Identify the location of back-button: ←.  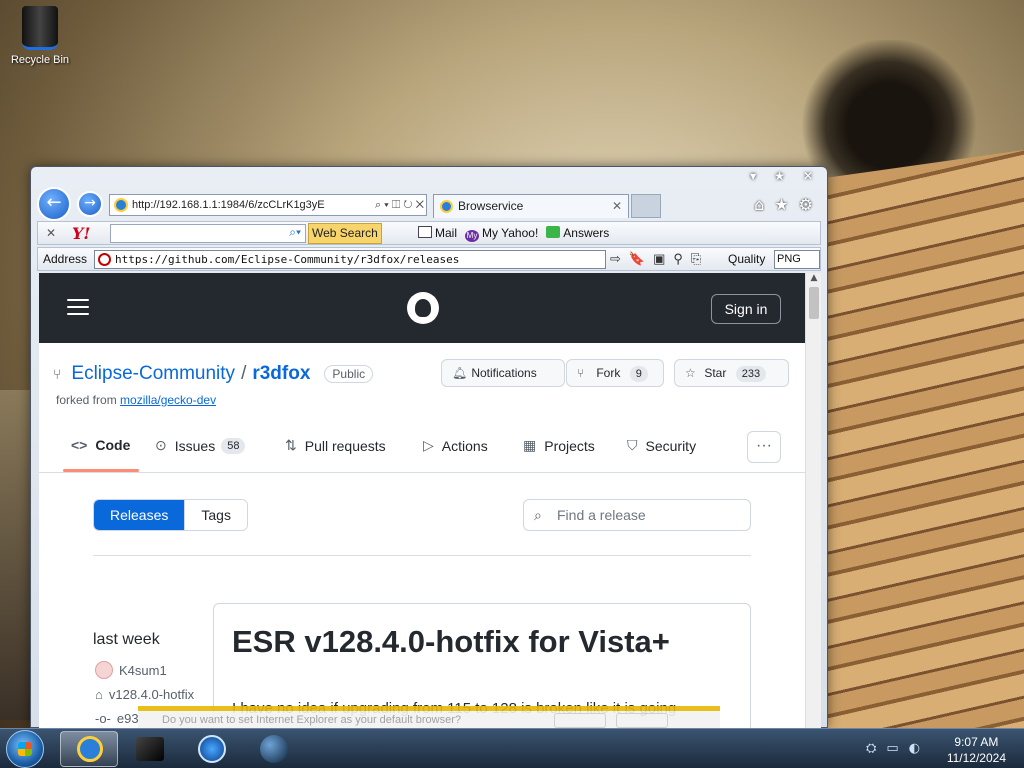
(54, 204).